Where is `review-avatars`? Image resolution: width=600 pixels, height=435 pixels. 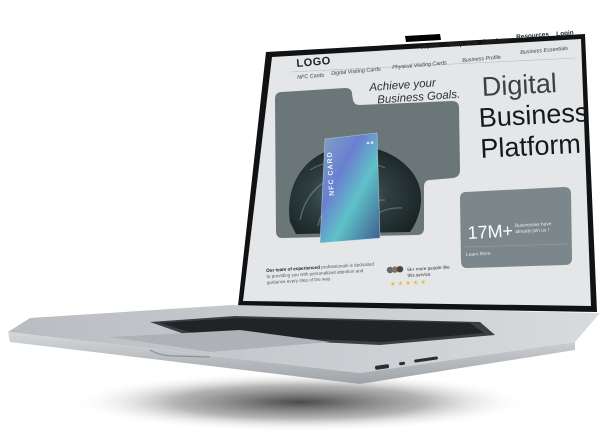
review-avatars is located at coordinates (395, 270).